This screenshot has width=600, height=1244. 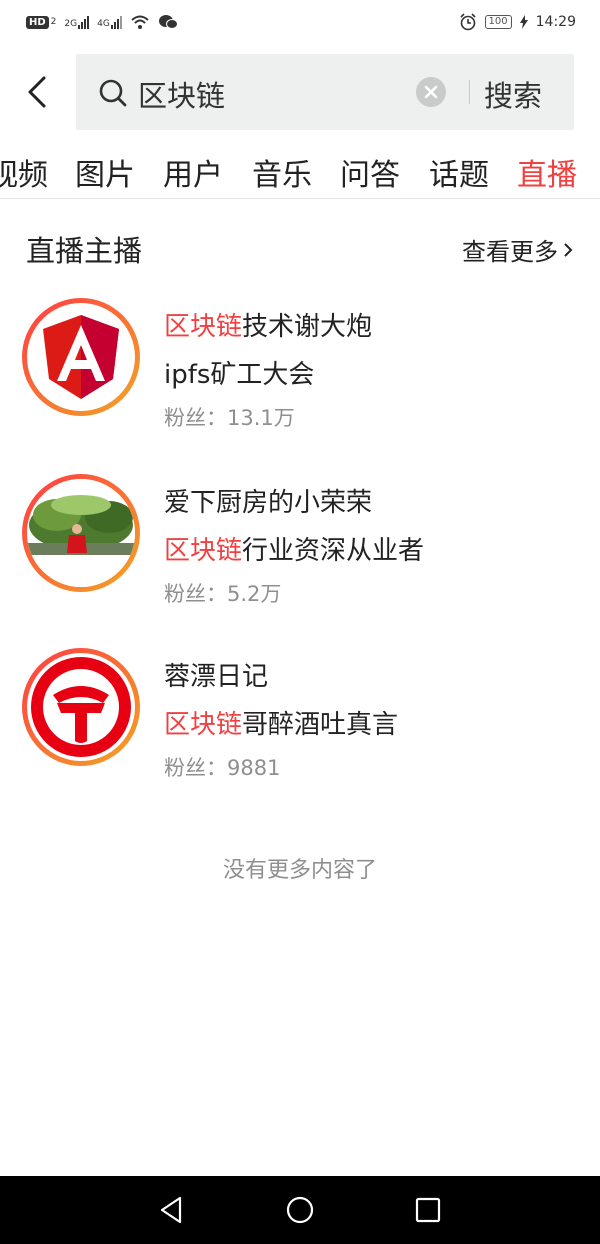 I want to click on see-more-label: 查看更多, so click(x=510, y=252).